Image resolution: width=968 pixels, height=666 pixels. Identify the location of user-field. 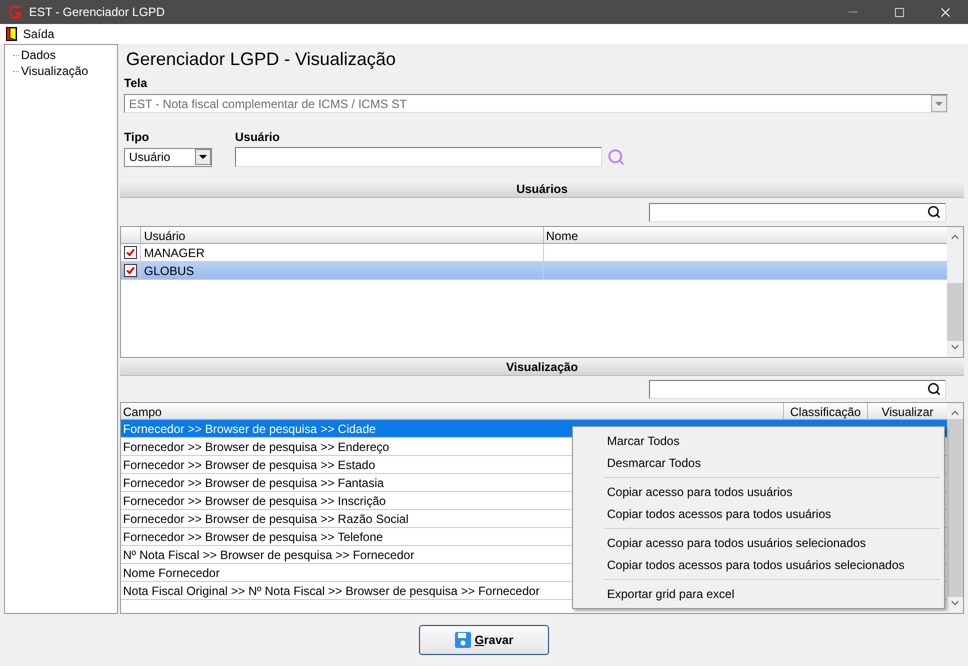
(418, 157).